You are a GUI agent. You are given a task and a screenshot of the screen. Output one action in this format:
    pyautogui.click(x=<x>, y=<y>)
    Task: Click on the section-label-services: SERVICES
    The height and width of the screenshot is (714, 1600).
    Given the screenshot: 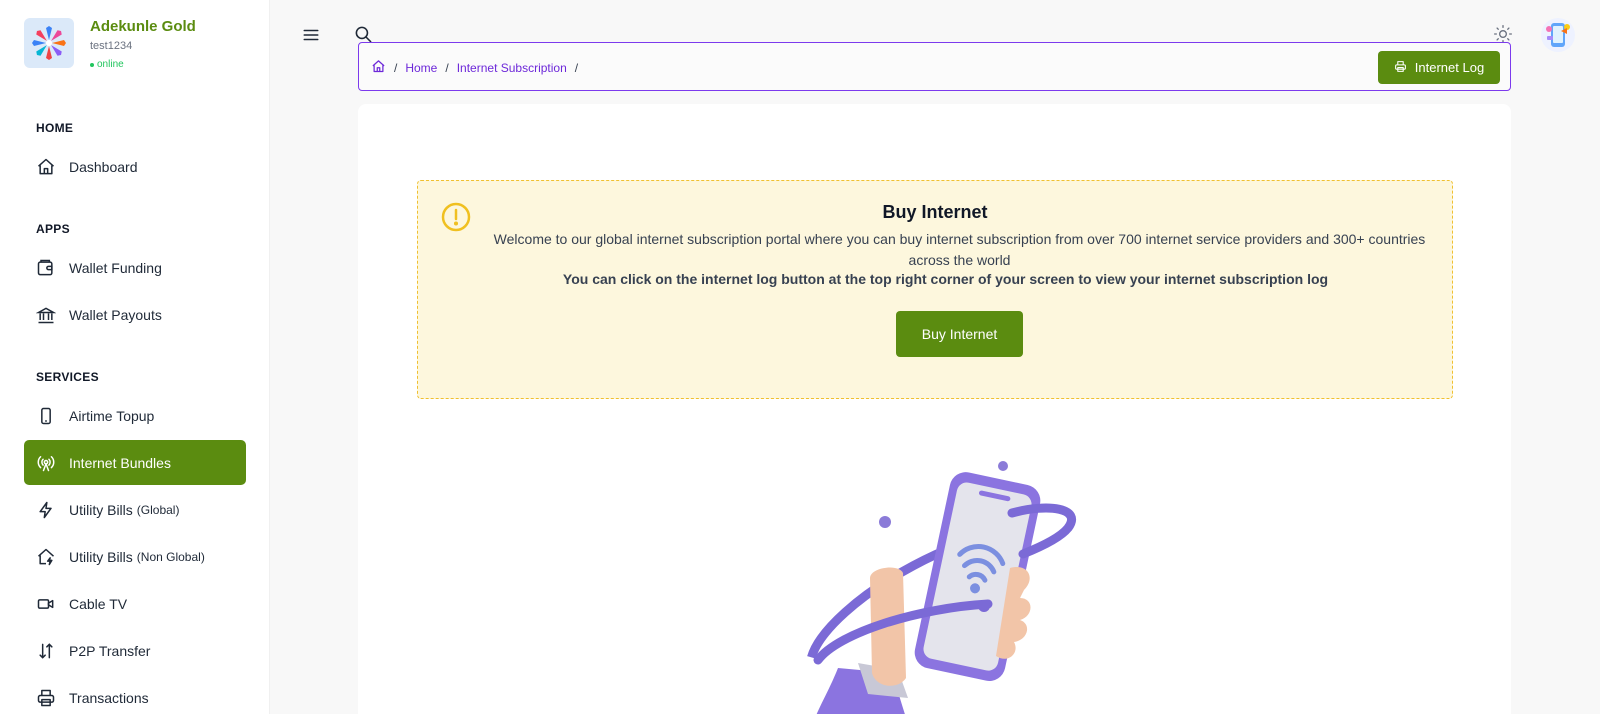 What is the action you would take?
    pyautogui.click(x=67, y=377)
    